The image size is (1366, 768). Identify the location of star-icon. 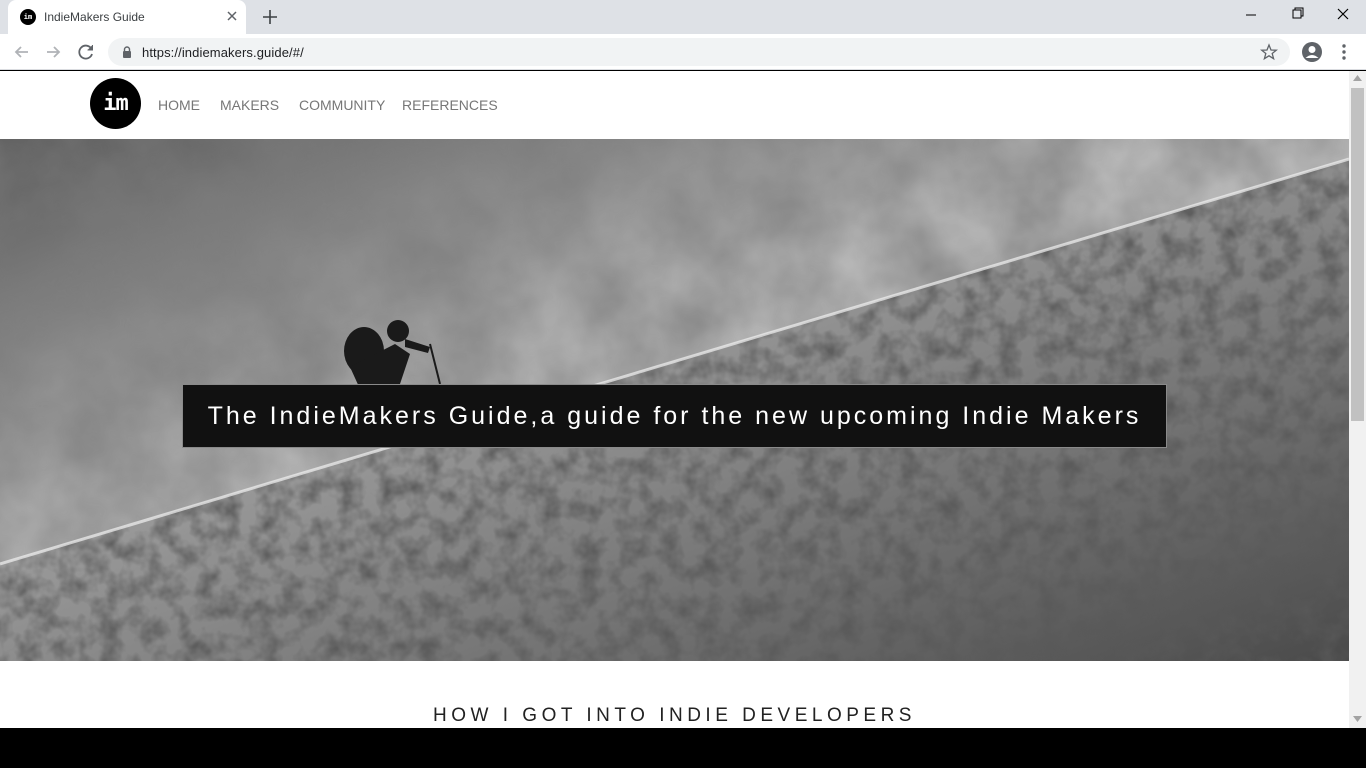
(1269, 52).